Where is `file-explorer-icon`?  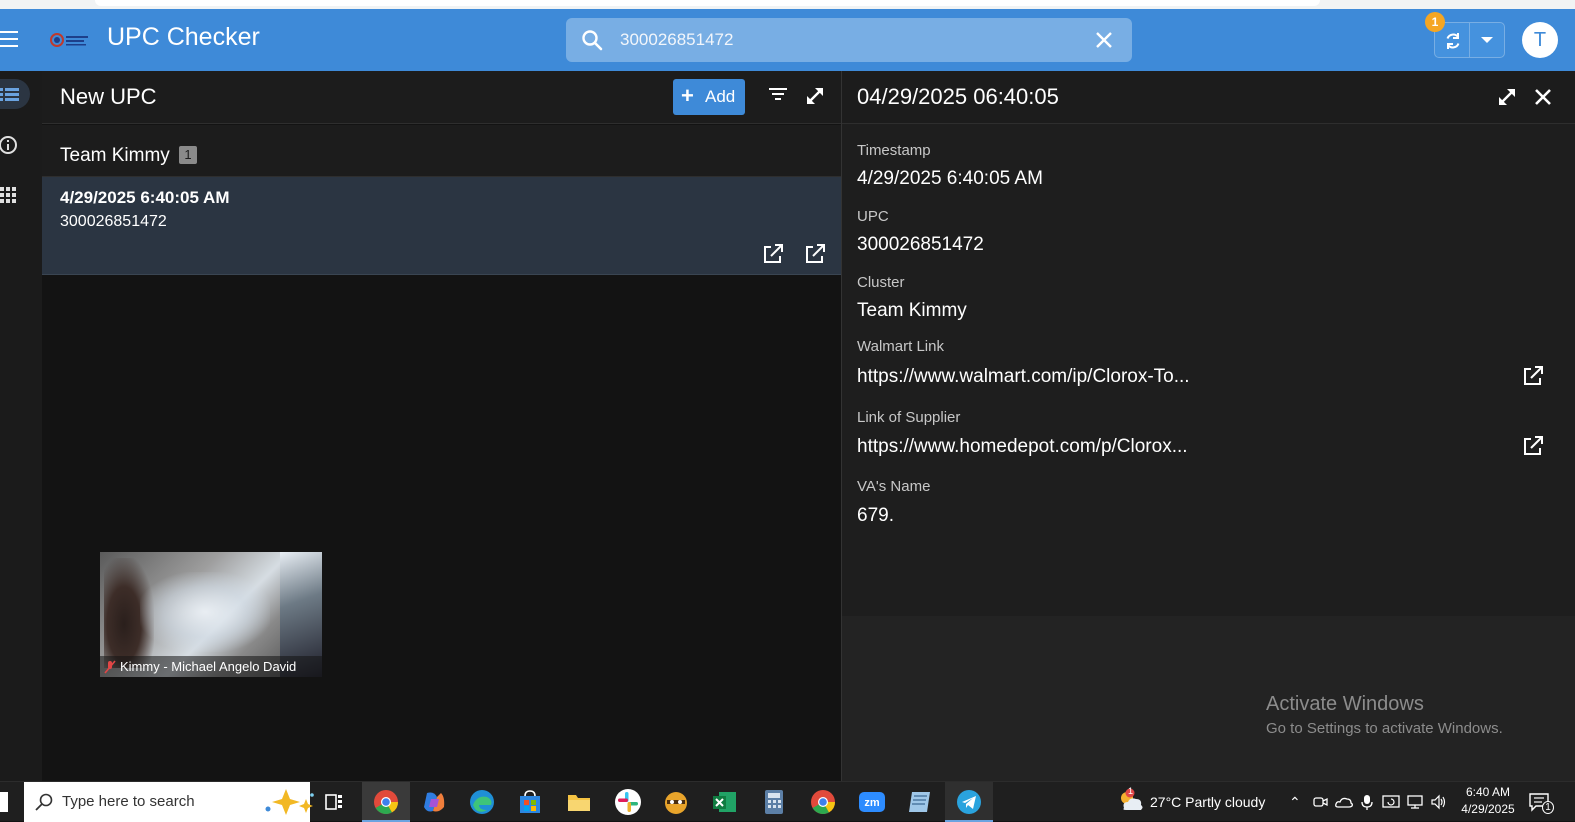
file-explorer-icon is located at coordinates (579, 802).